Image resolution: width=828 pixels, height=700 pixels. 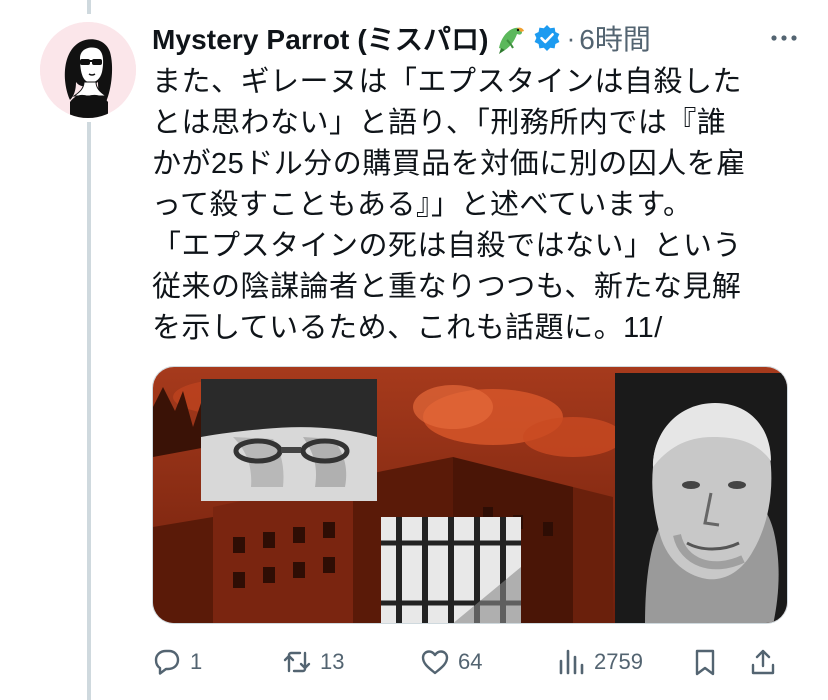 I want to click on parrot-icon, so click(x=509, y=38).